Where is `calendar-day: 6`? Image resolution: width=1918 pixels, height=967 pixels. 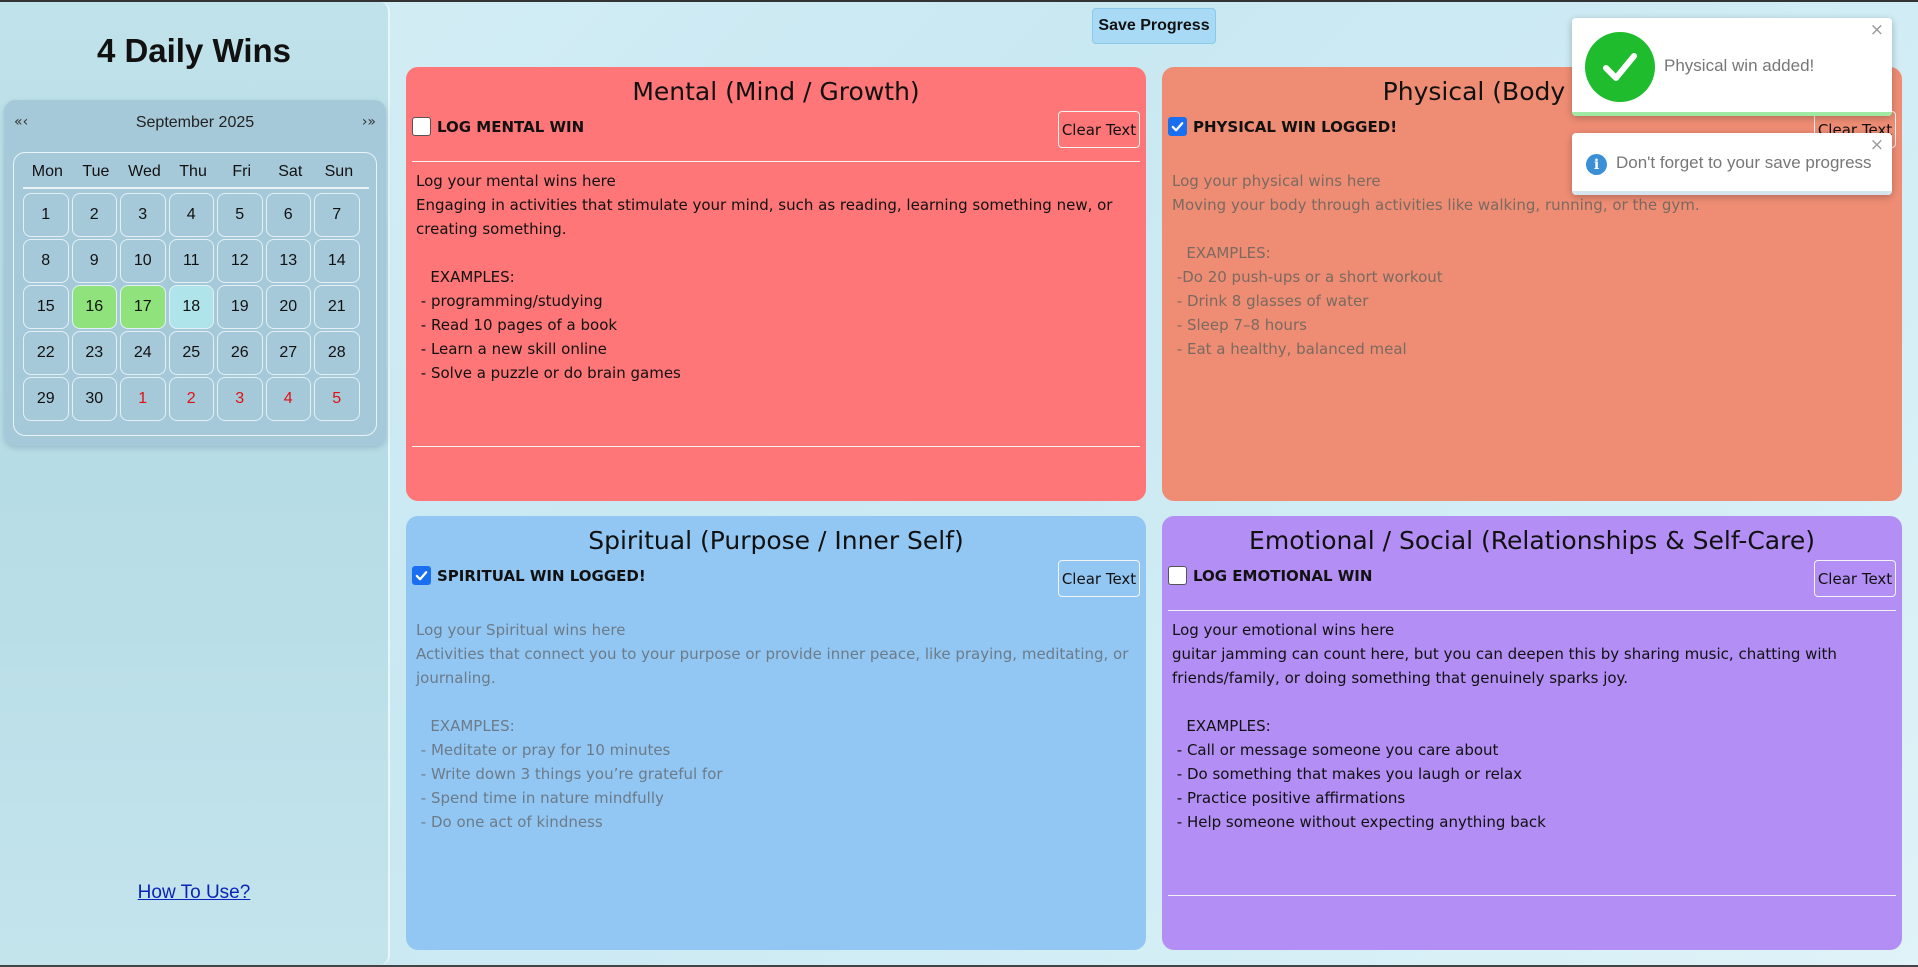 calendar-day: 6 is located at coordinates (288, 215).